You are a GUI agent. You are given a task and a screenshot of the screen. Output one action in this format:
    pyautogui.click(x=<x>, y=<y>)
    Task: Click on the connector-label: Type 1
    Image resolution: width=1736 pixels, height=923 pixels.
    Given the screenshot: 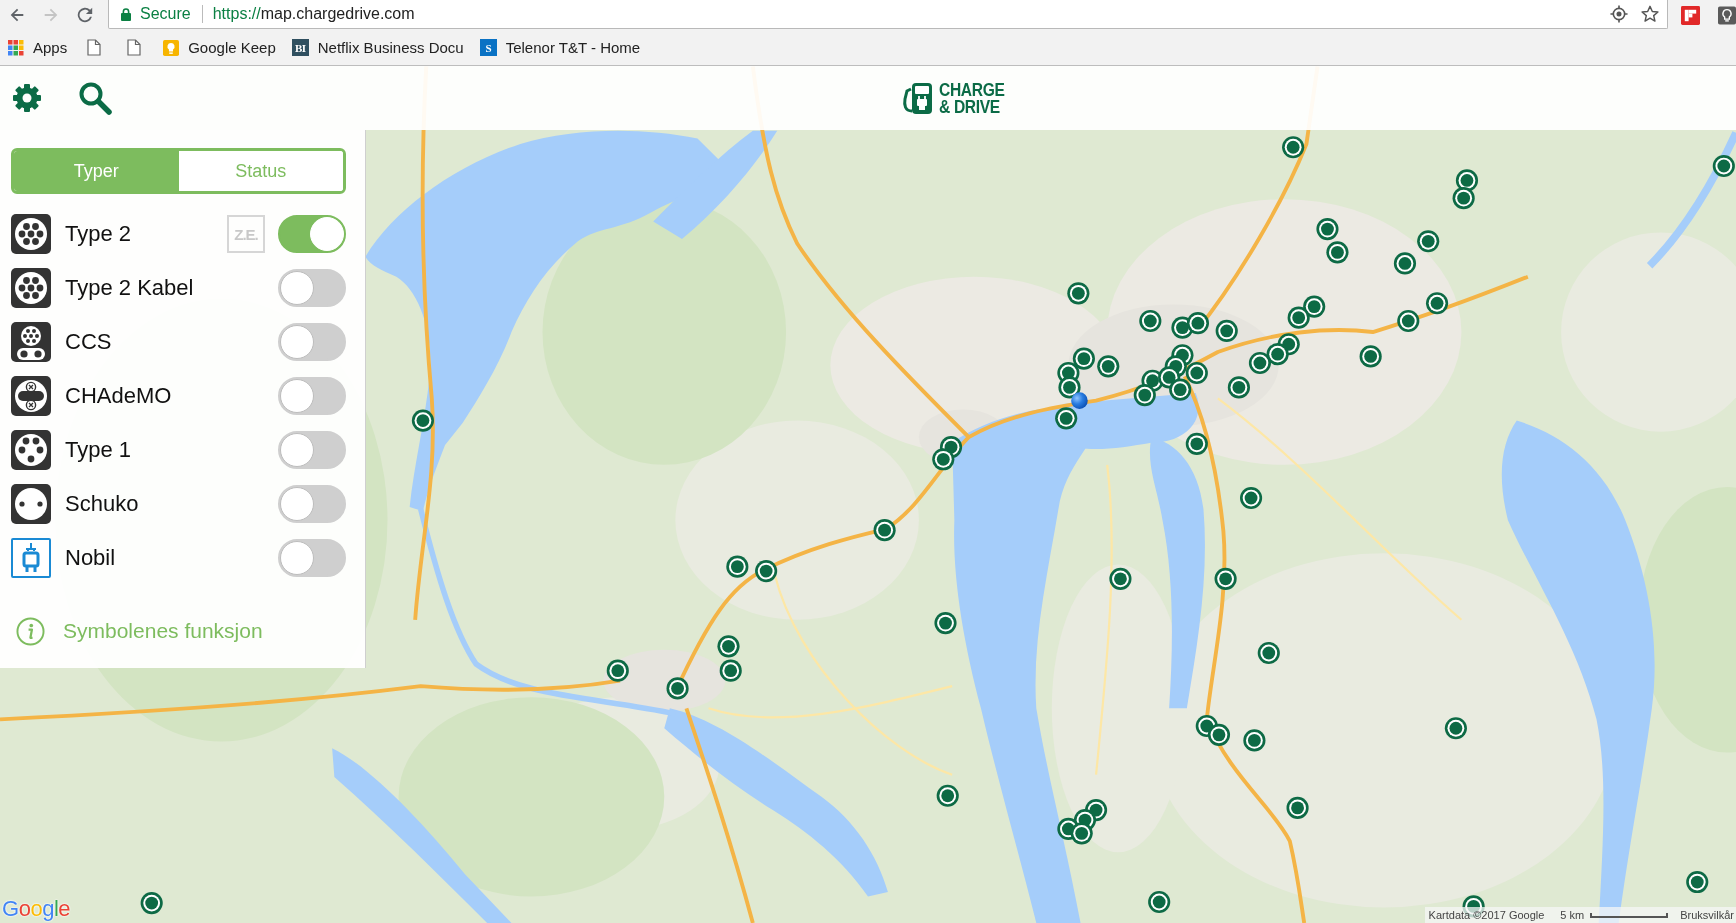 What is the action you would take?
    pyautogui.click(x=98, y=450)
    